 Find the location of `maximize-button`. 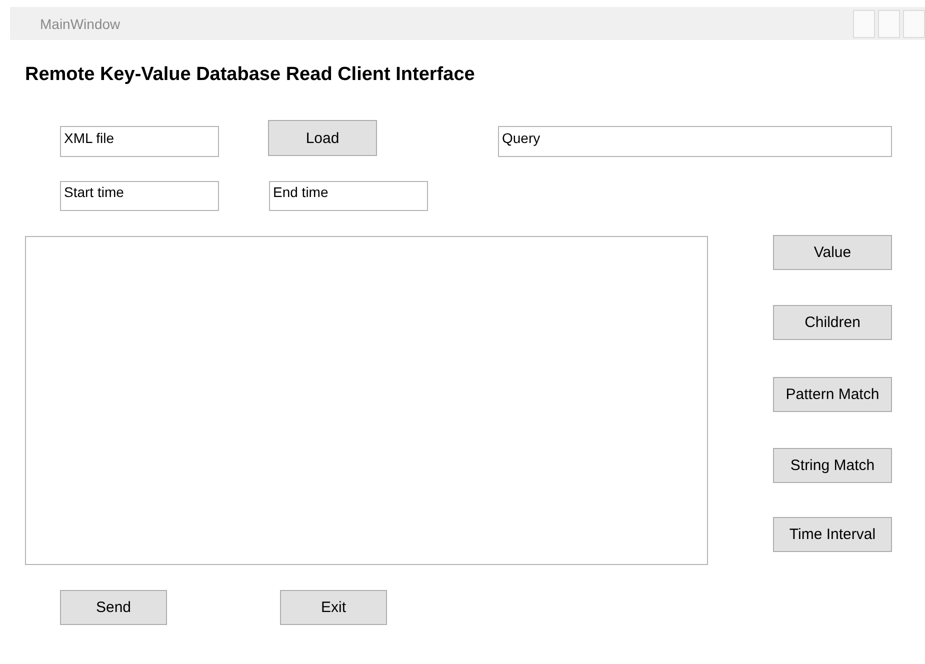

maximize-button is located at coordinates (889, 24).